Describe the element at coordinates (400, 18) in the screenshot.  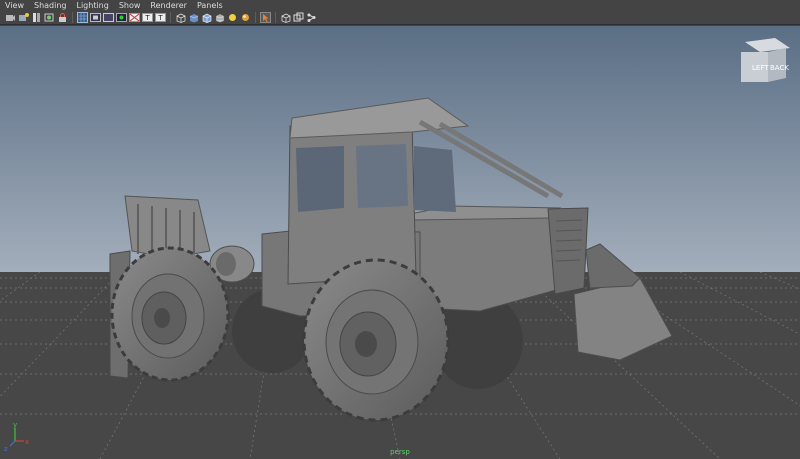
I see `panel-toolbar: T T` at that location.